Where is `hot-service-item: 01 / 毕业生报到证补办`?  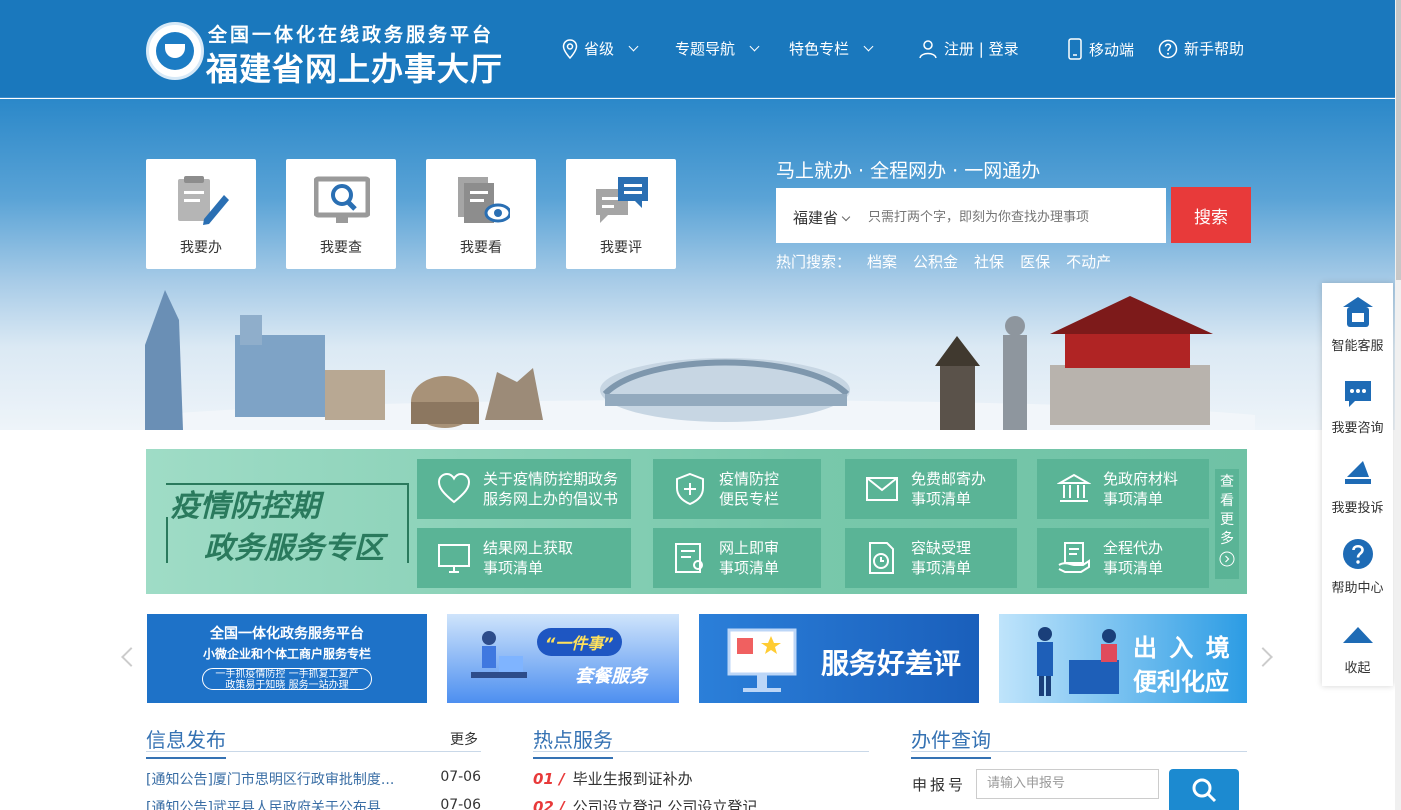 hot-service-item: 01 / 毕业生报到证补办 is located at coordinates (613, 778).